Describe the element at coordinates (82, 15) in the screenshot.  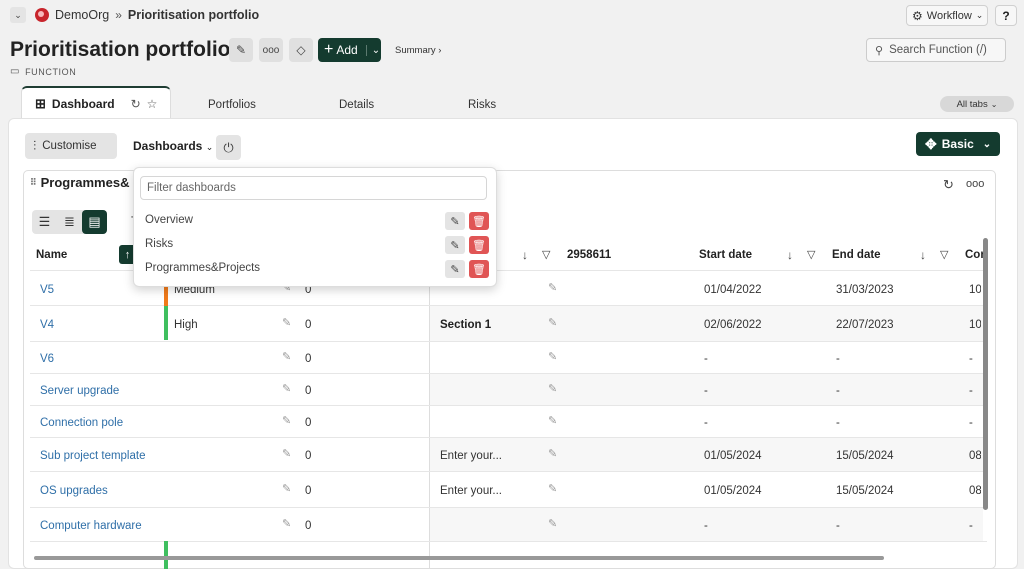
I see `breadcrumb-org: DemoOrg` at that location.